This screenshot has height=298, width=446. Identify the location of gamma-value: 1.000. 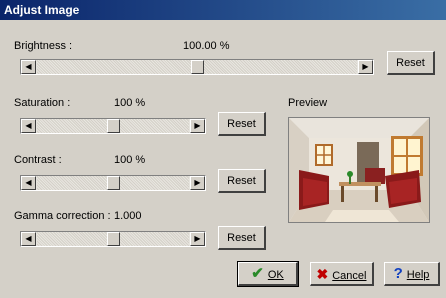
(128, 216).